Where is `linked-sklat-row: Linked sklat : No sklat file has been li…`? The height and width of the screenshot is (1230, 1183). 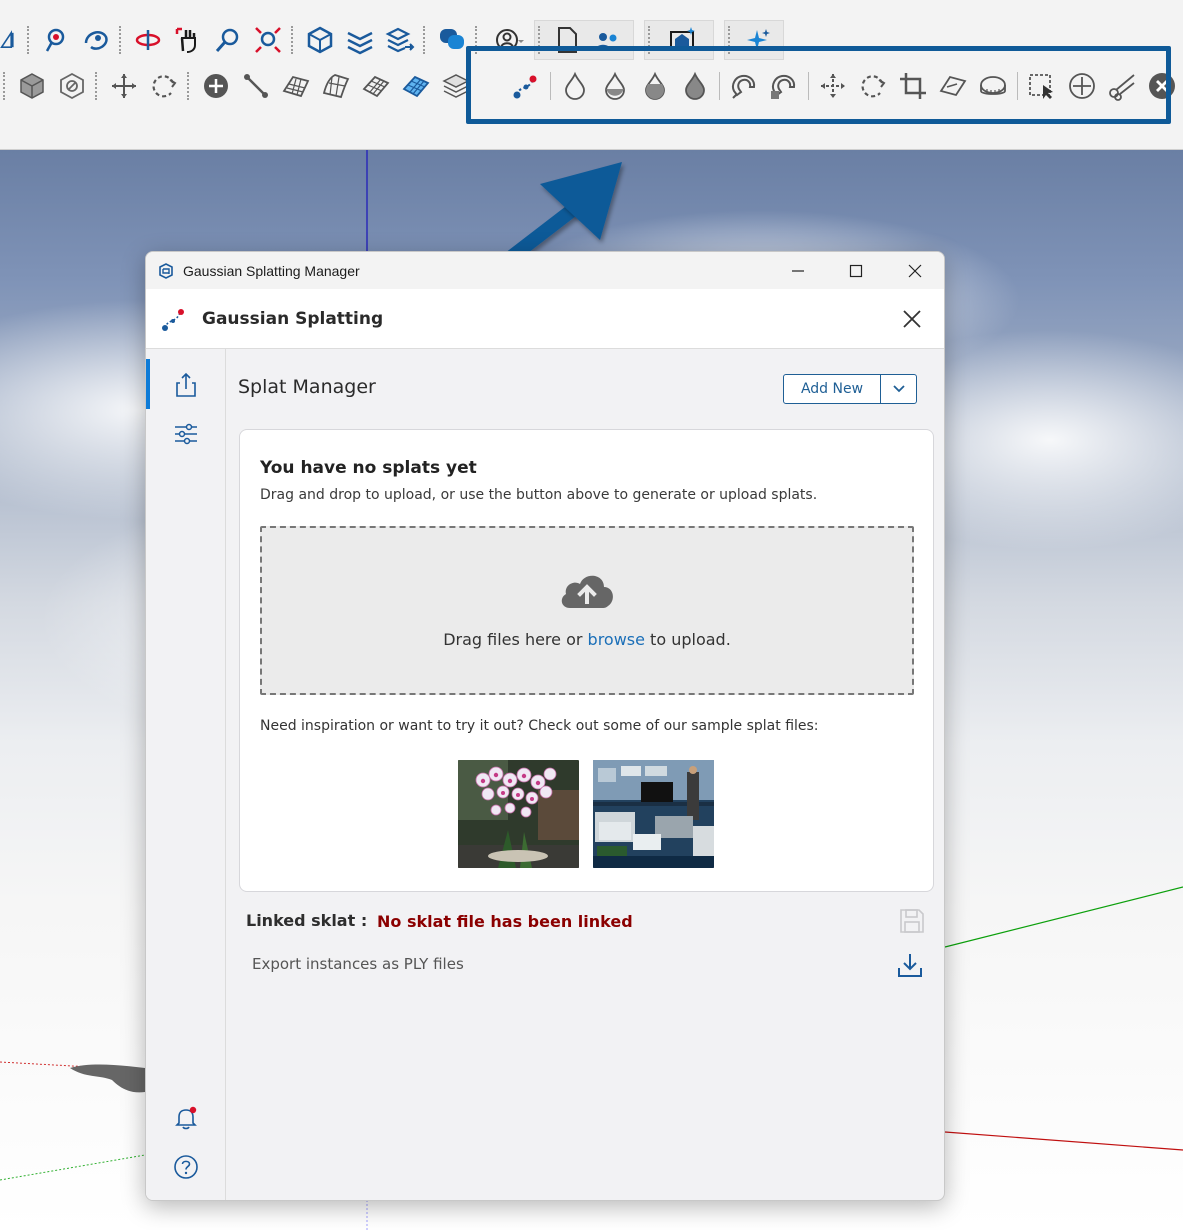
linked-sklat-row: Linked sklat : No sklat file has been li… is located at coordinates (586, 922).